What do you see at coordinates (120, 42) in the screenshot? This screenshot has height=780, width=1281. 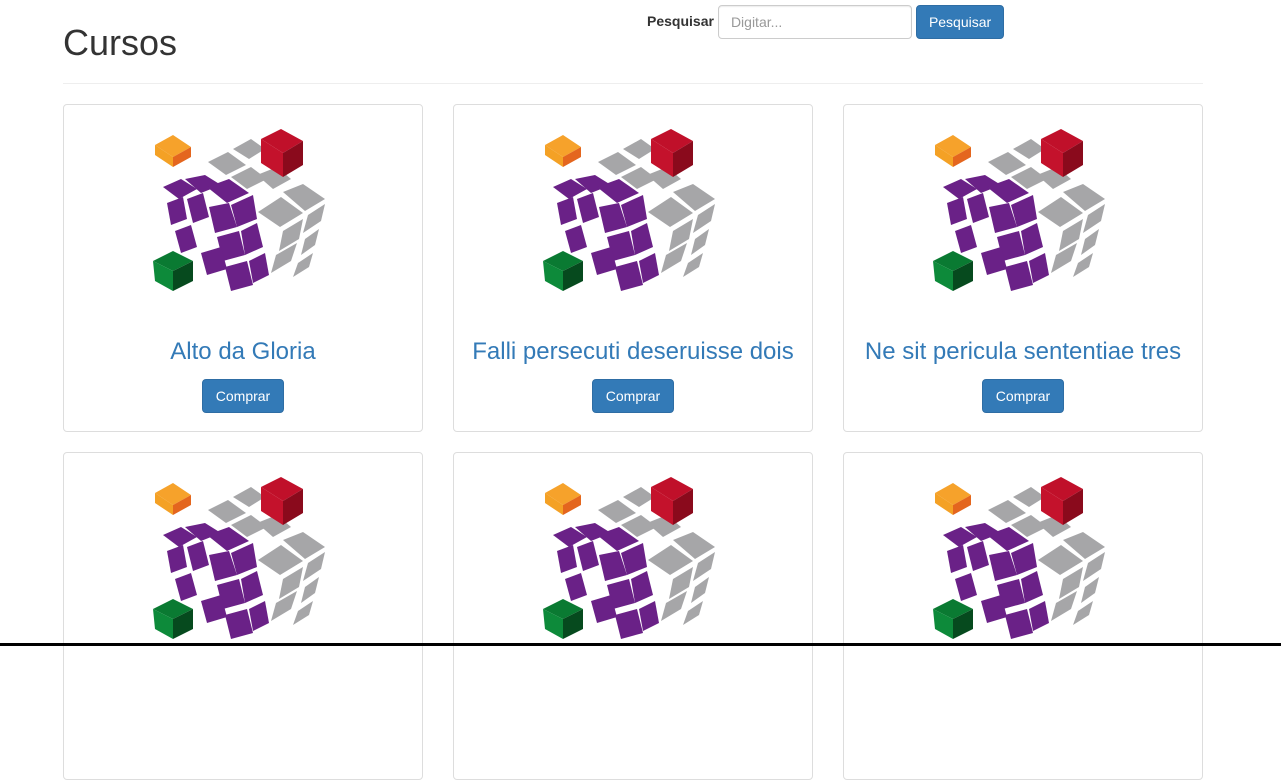 I see `page-title: Cursos` at bounding box center [120, 42].